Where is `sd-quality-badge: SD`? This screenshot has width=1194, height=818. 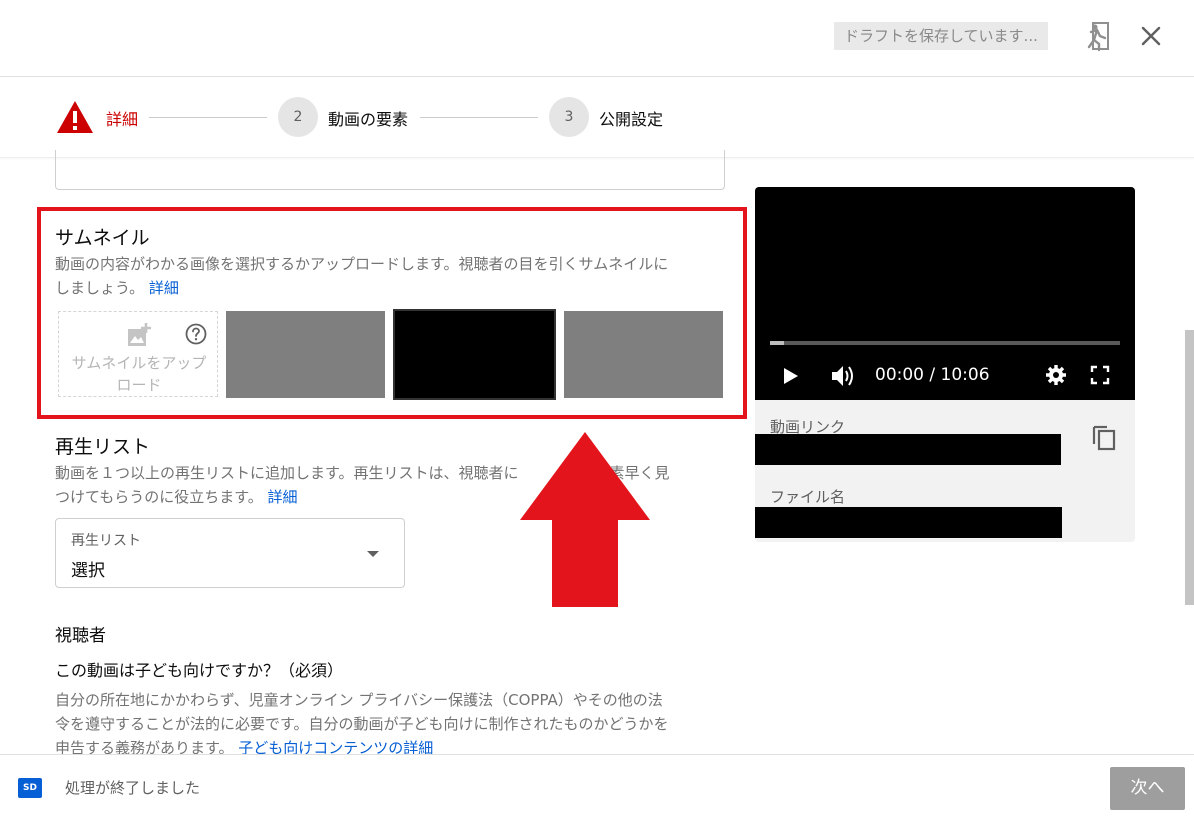
sd-quality-badge: SD is located at coordinates (30, 788).